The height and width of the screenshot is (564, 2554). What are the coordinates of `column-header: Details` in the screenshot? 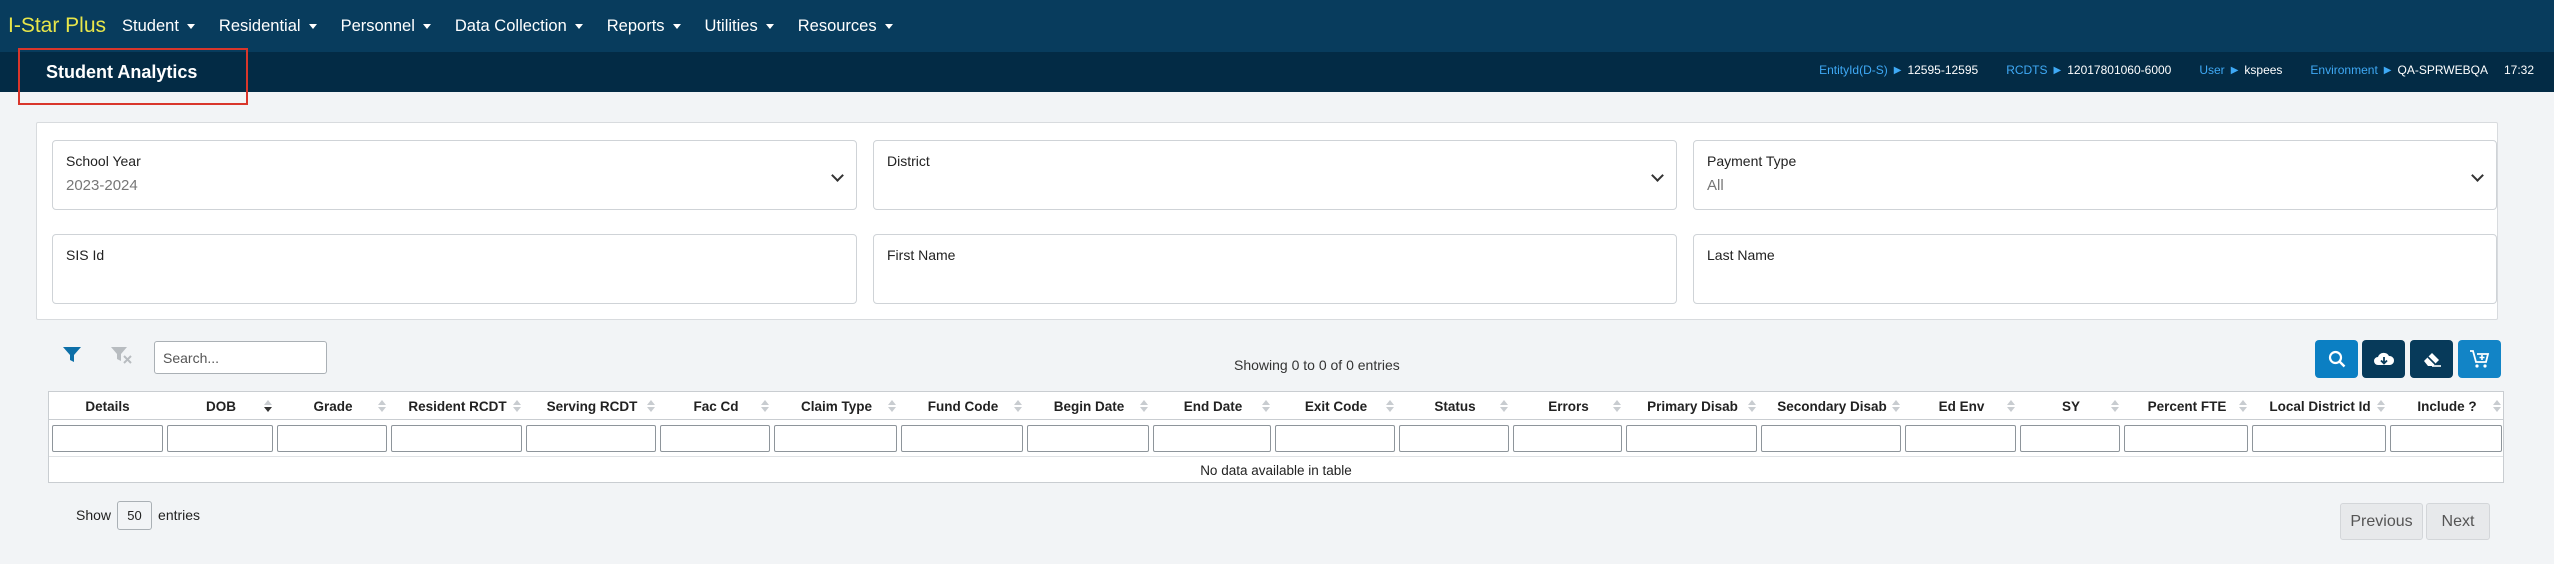 It's located at (107, 406).